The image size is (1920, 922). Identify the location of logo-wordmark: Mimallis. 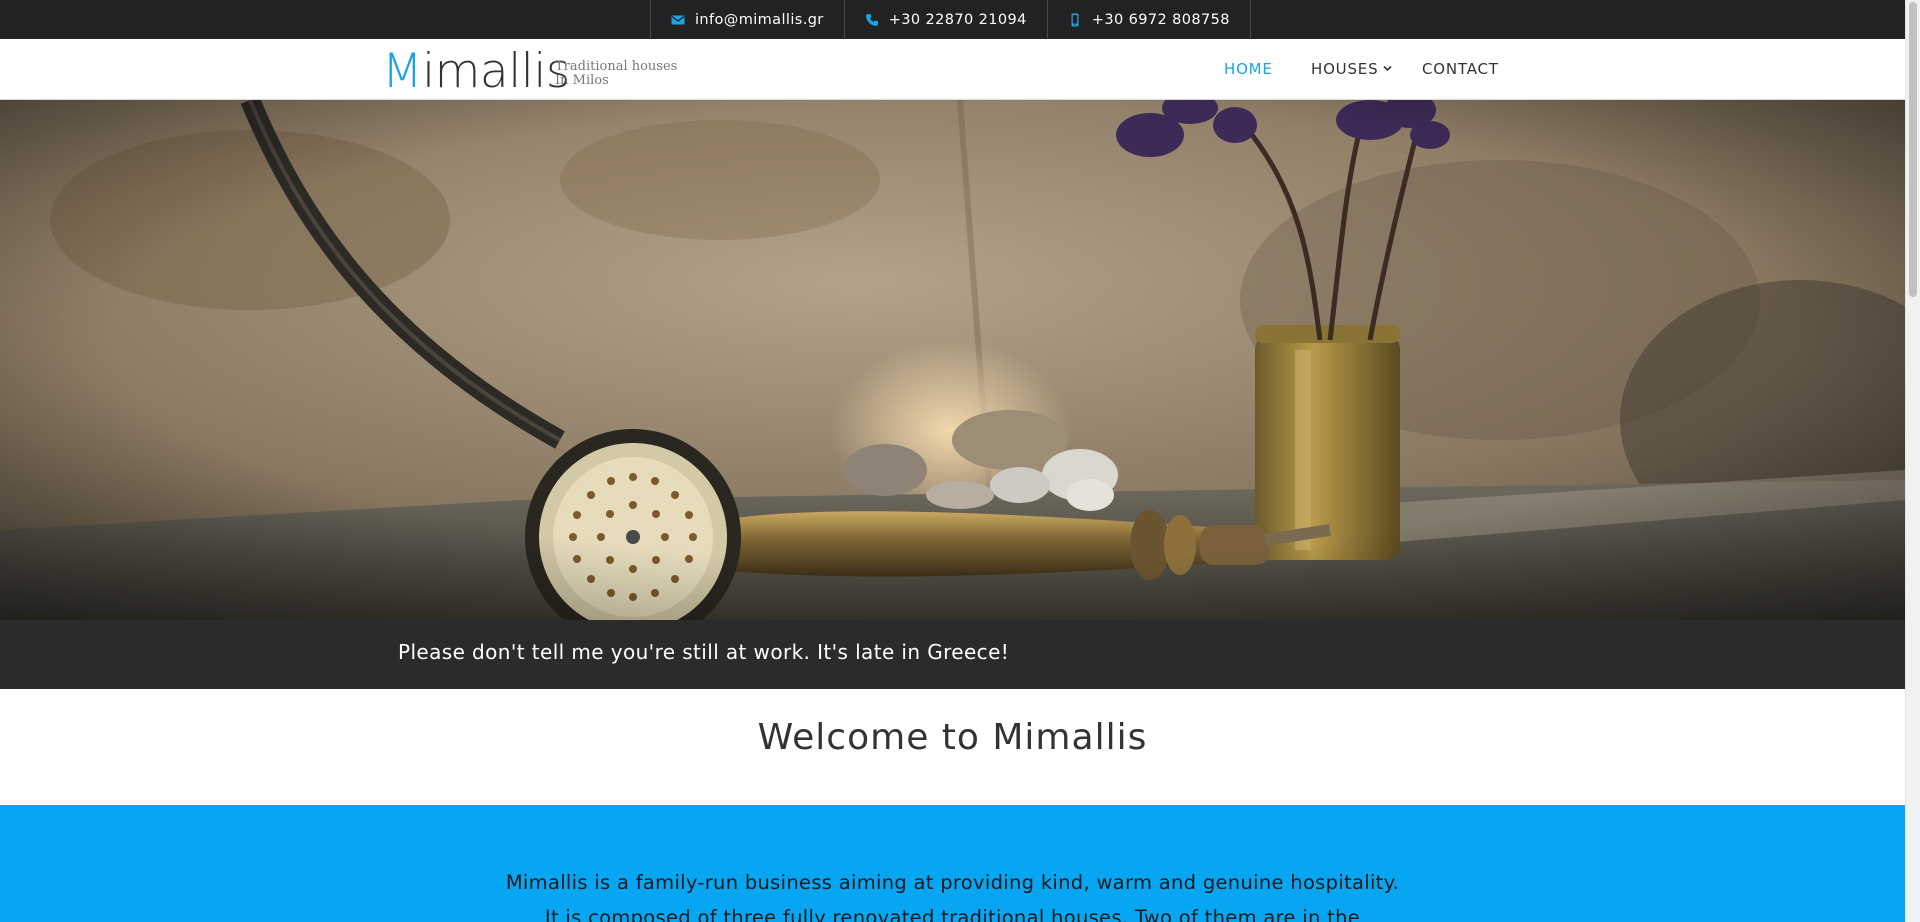
(476, 71).